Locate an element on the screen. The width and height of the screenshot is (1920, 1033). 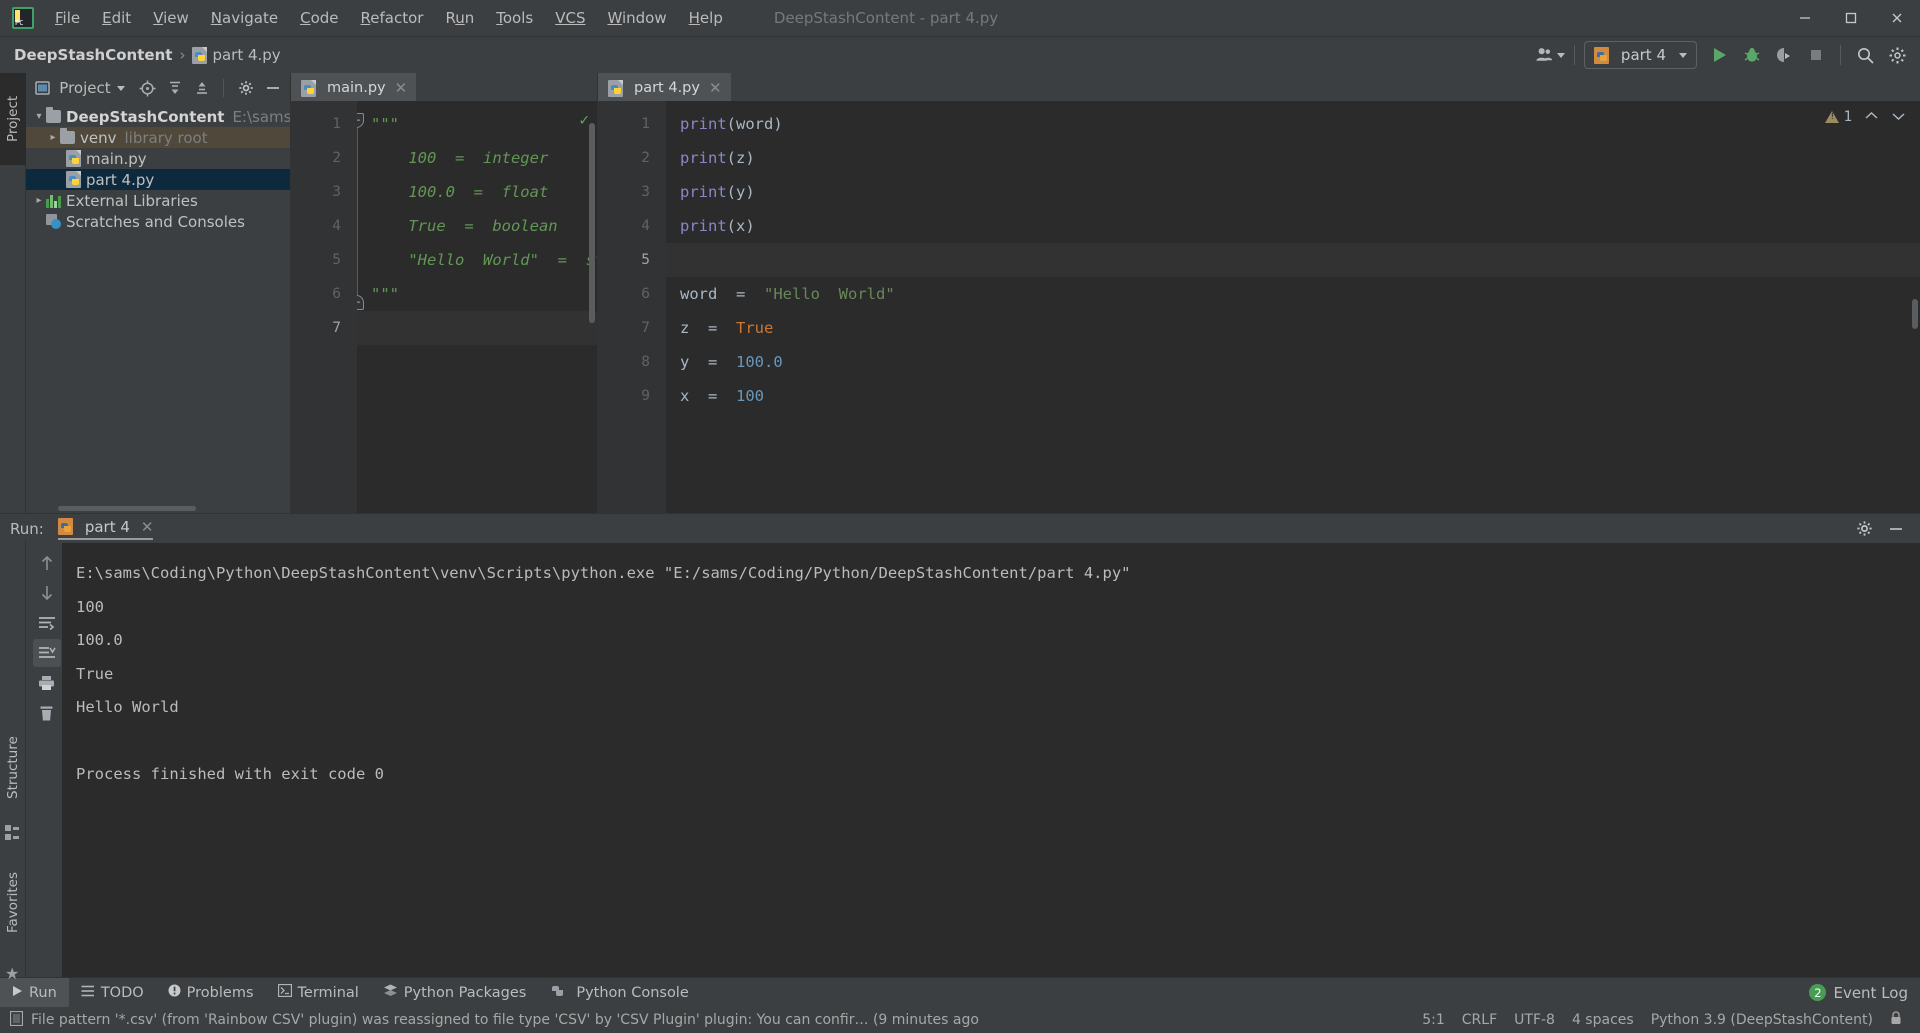
caret-position: 5:1 is located at coordinates (1433, 1020).